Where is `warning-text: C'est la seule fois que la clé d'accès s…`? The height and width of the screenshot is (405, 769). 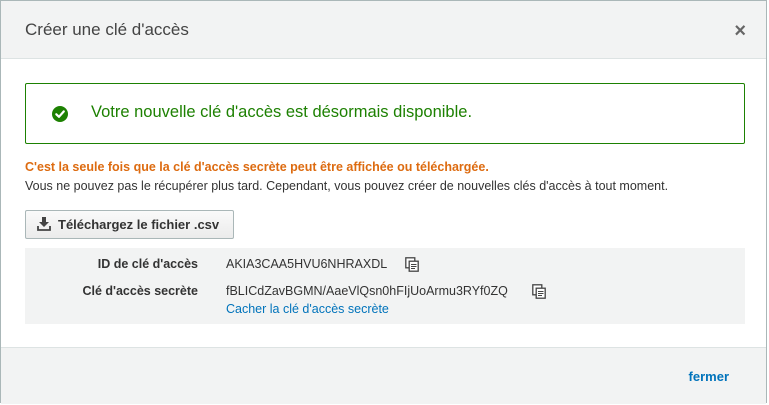 warning-text: C'est la seule fois que la clé d'accès s… is located at coordinates (257, 167).